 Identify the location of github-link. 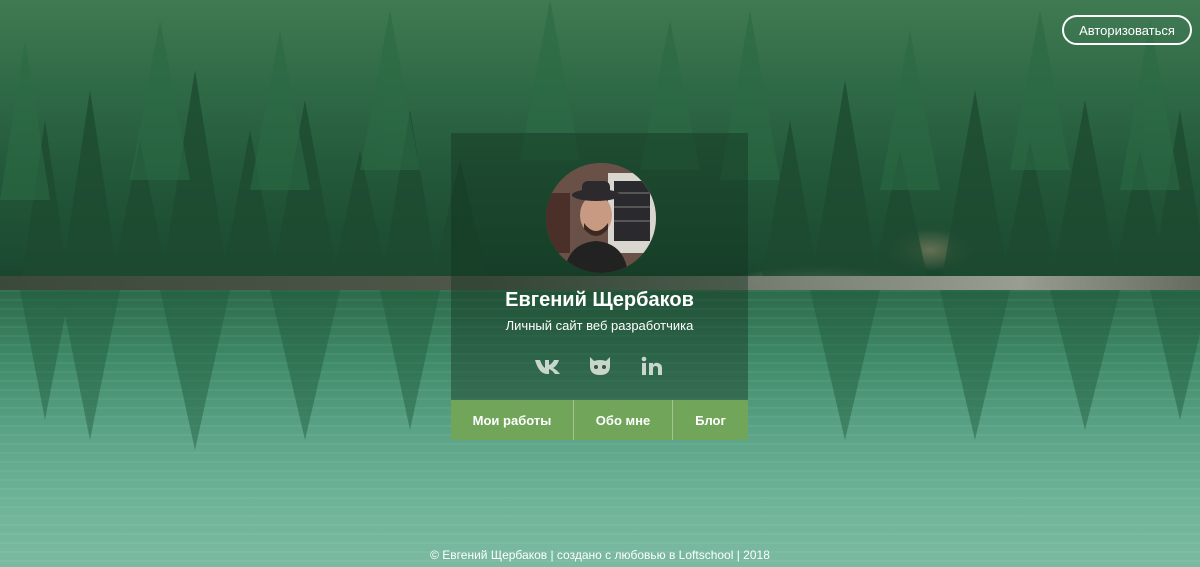
(600, 366).